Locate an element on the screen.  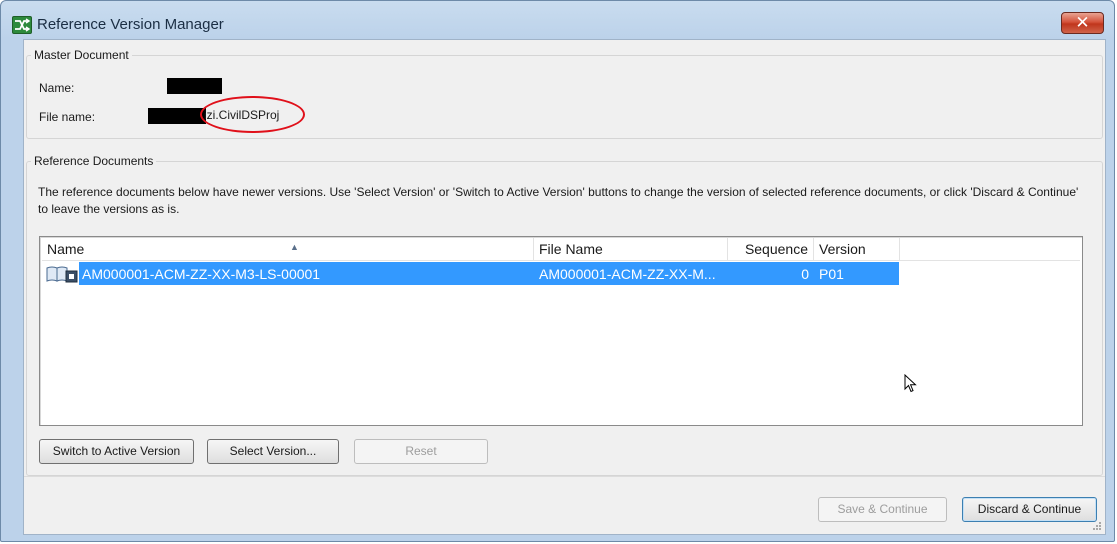
mouse-pointer-icon is located at coordinates (910, 383).